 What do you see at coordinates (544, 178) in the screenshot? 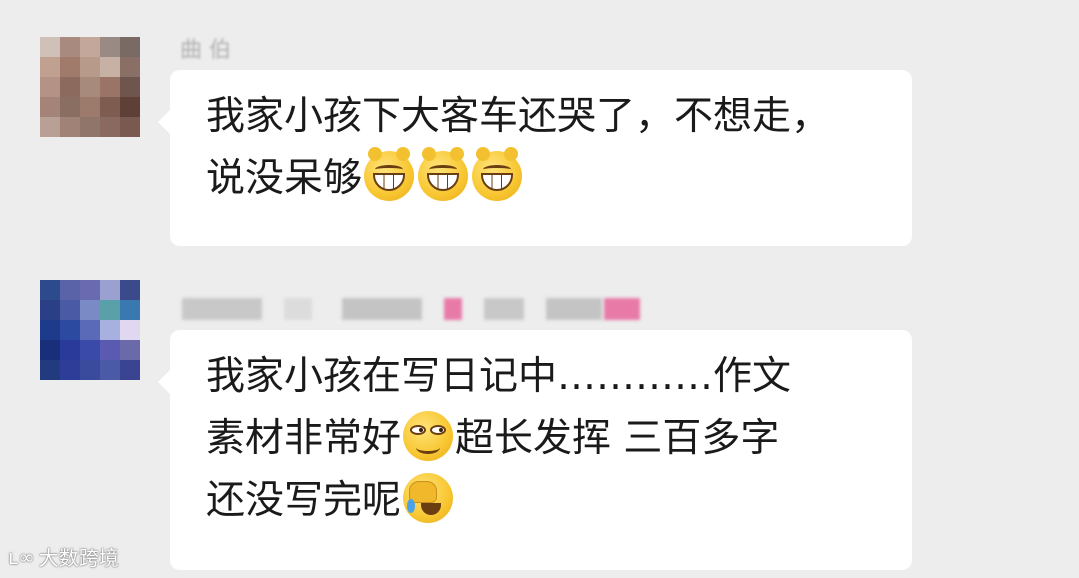
I see `message-text-line-with-emoji: 说没呆够` at bounding box center [544, 178].